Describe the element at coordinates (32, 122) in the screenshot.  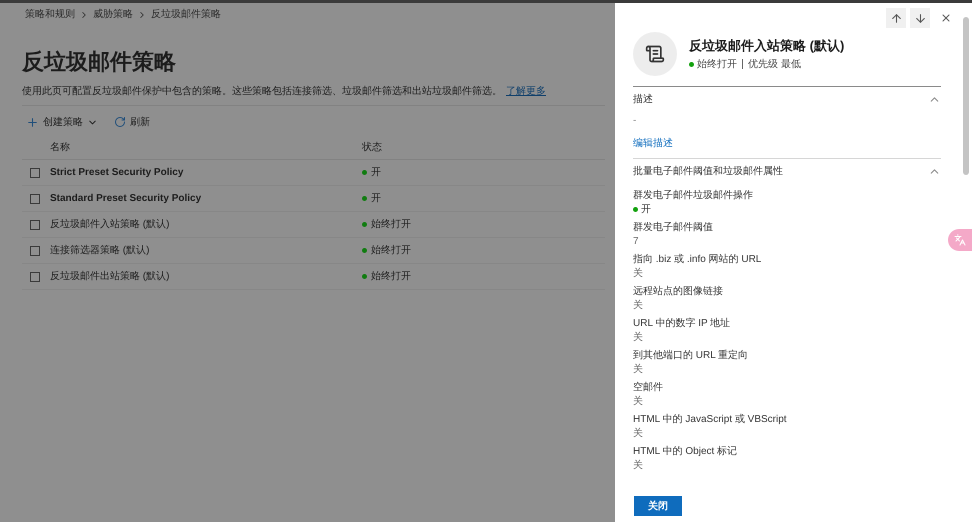
I see `plus-icon` at that location.